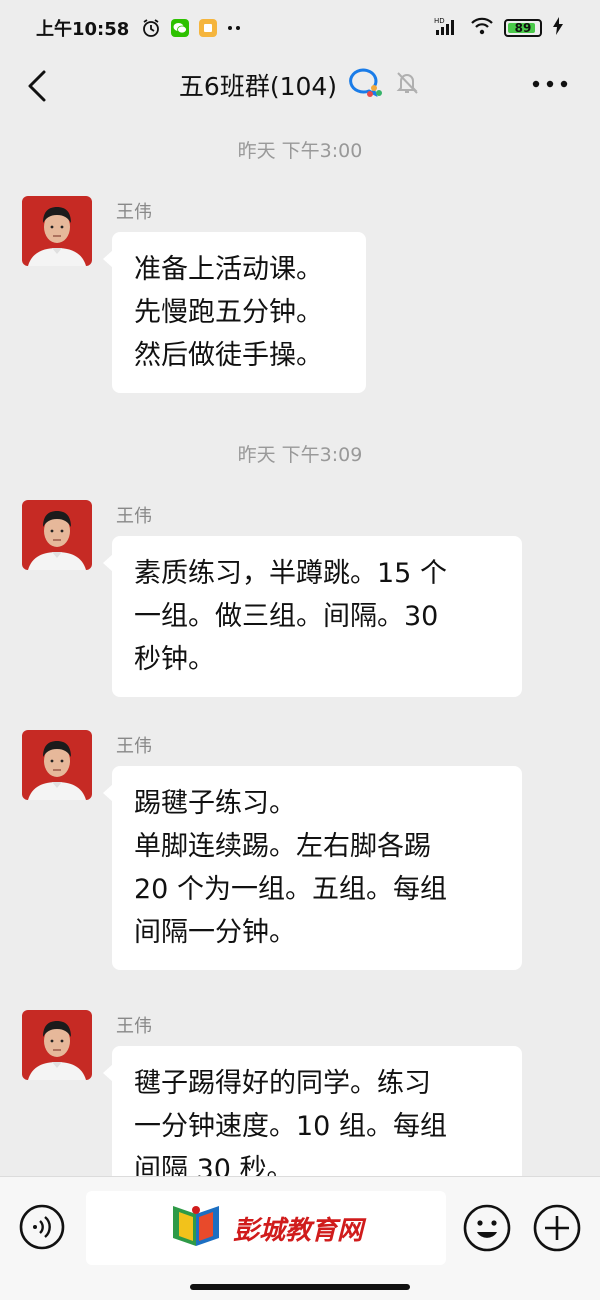  I want to click on back-icon, so click(37, 86).